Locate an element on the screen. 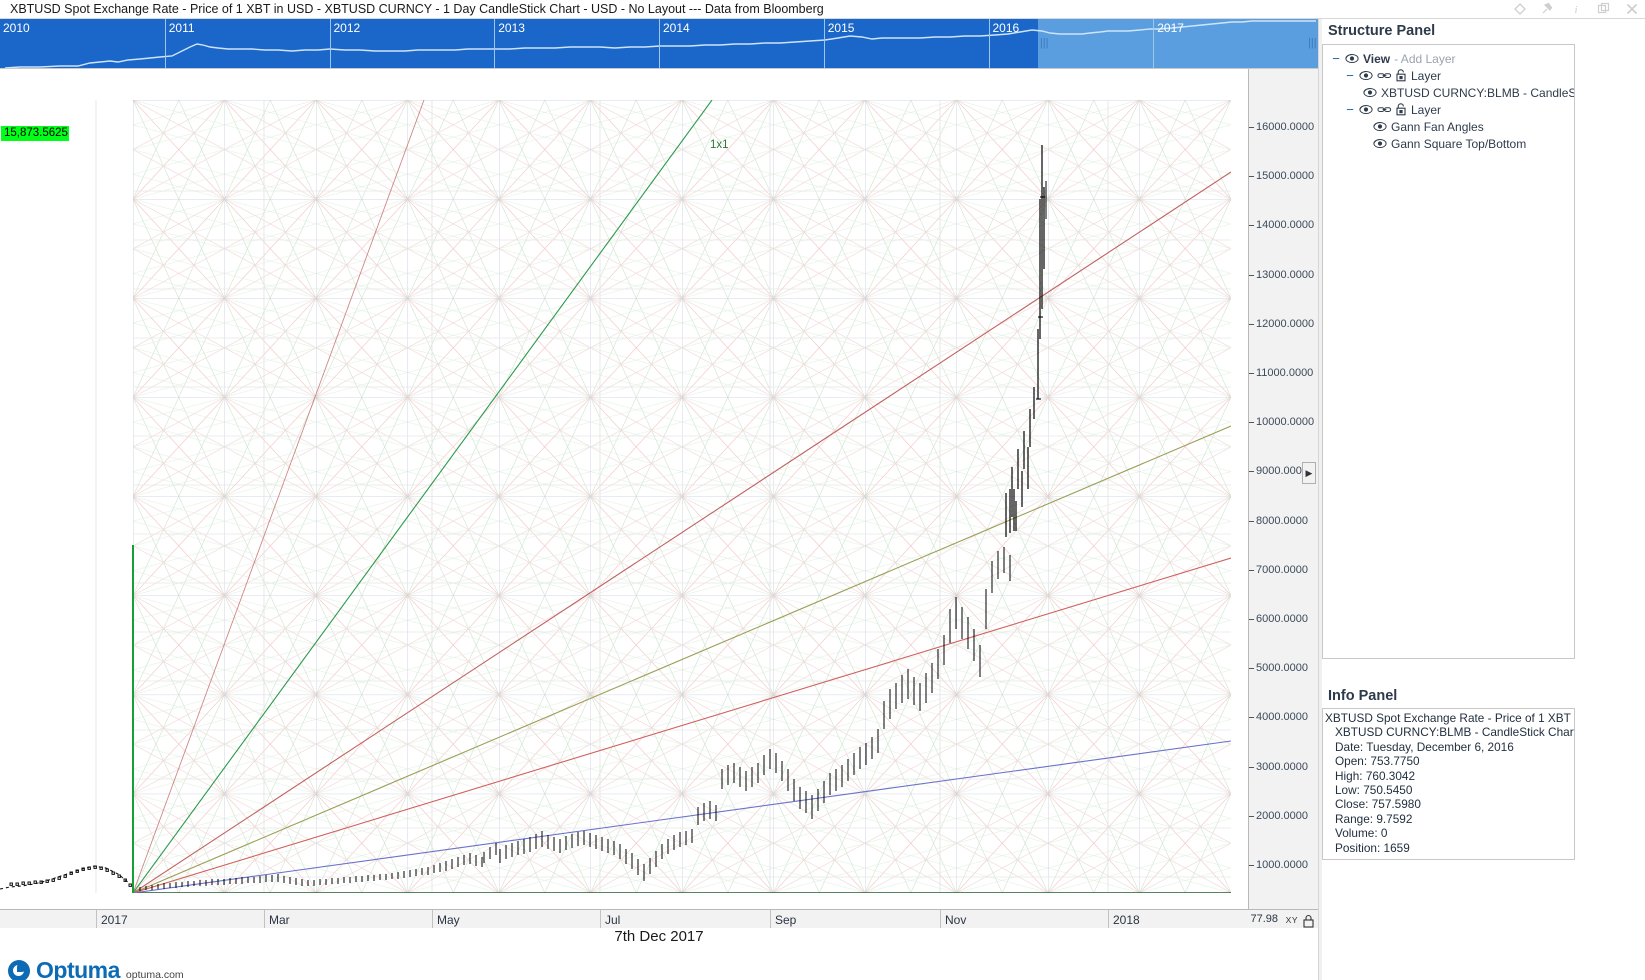 The height and width of the screenshot is (980, 1645). gann-anchor-line is located at coordinates (133, 719).